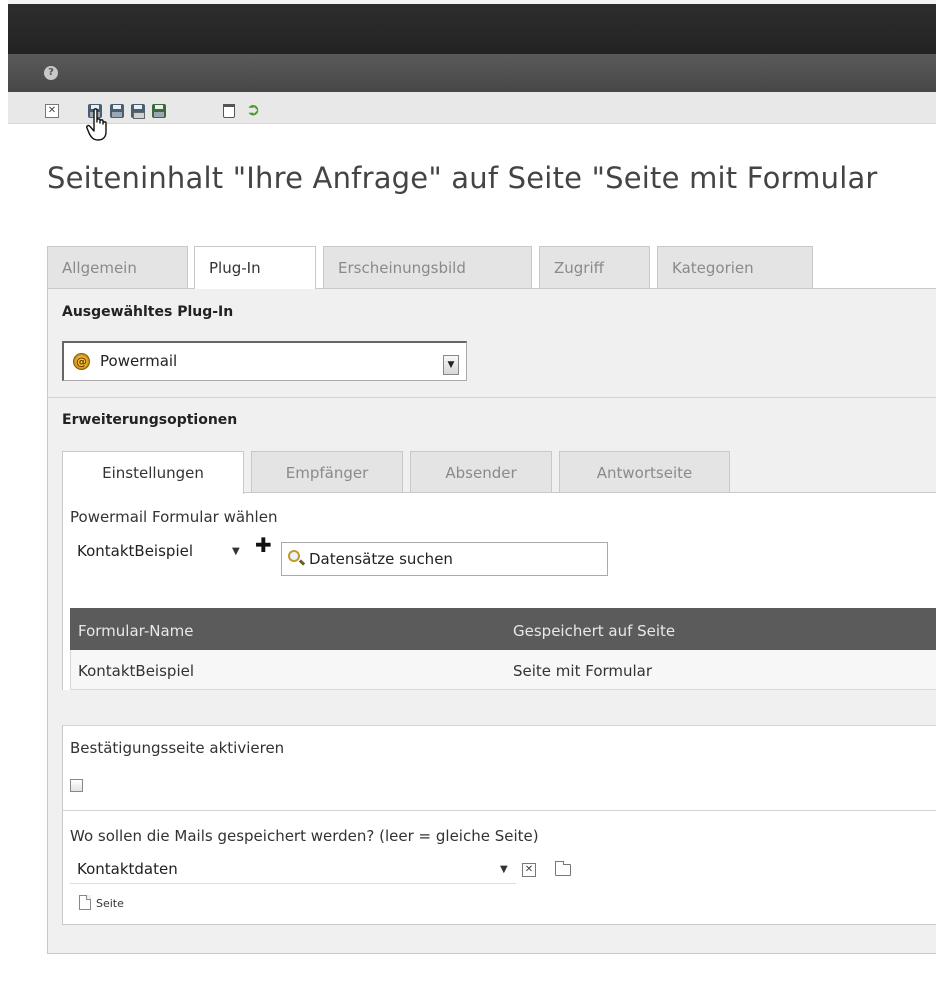 This screenshot has height=991, width=936. What do you see at coordinates (451, 365) in the screenshot?
I see `plugin-dropdown-button: ▼` at bounding box center [451, 365].